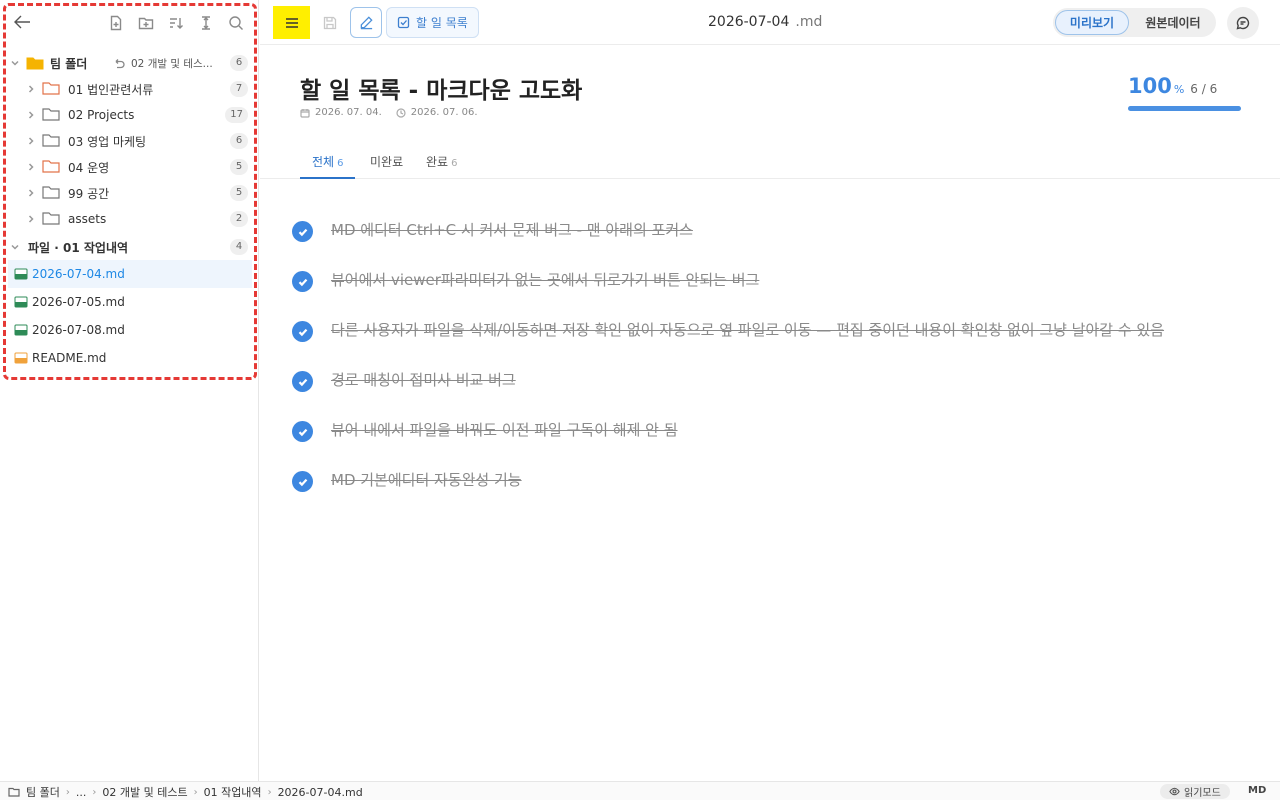 The width and height of the screenshot is (1280, 800). Describe the element at coordinates (386, 164) in the screenshot. I see `tab-filter: 미완료` at that location.